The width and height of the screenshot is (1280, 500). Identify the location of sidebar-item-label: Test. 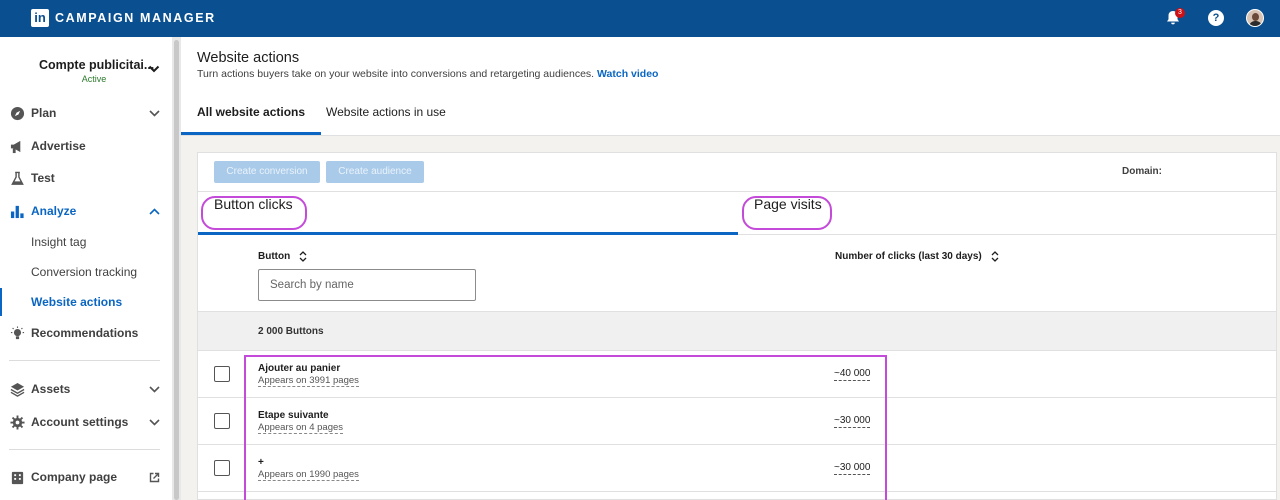
(43, 178).